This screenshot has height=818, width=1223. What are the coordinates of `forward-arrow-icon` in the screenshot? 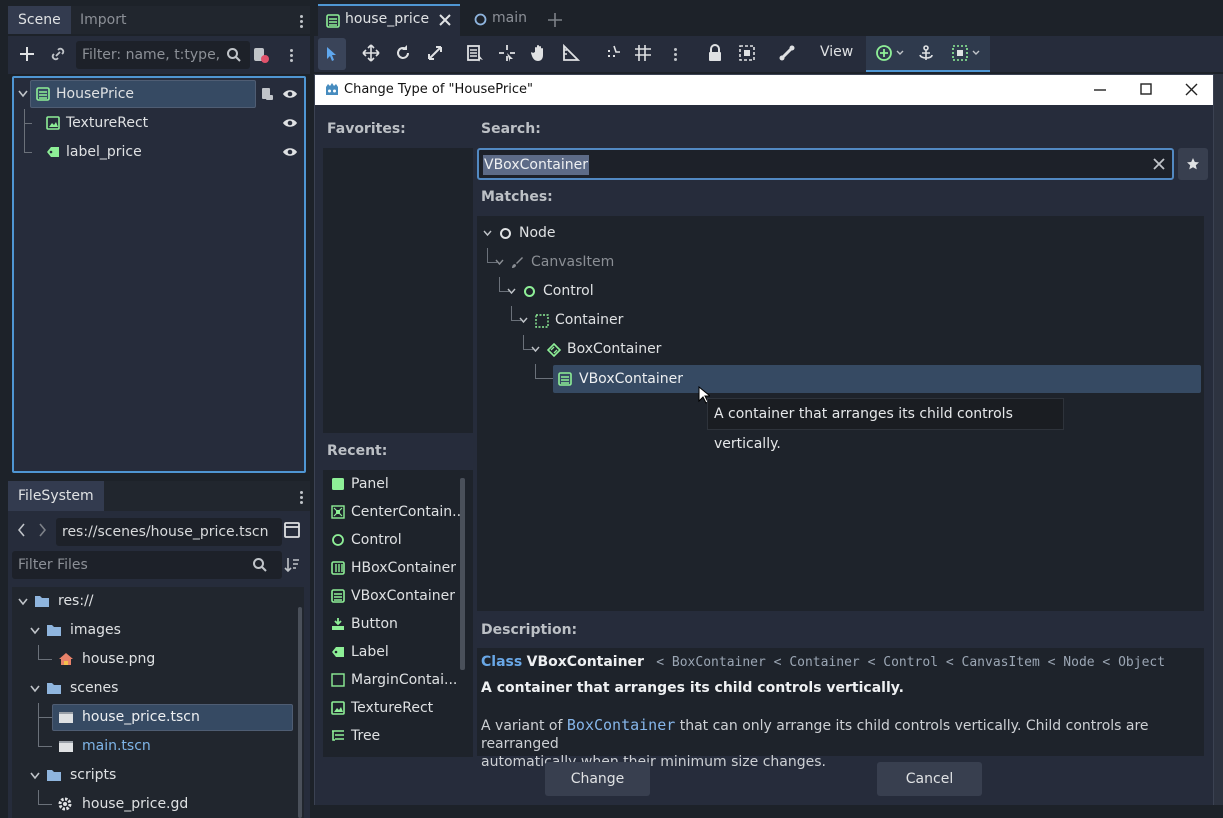 It's located at (42, 530).